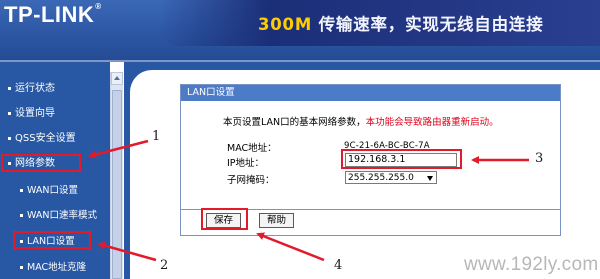  Describe the element at coordinates (164, 265) in the screenshot. I see `step-number-2: 2` at that location.